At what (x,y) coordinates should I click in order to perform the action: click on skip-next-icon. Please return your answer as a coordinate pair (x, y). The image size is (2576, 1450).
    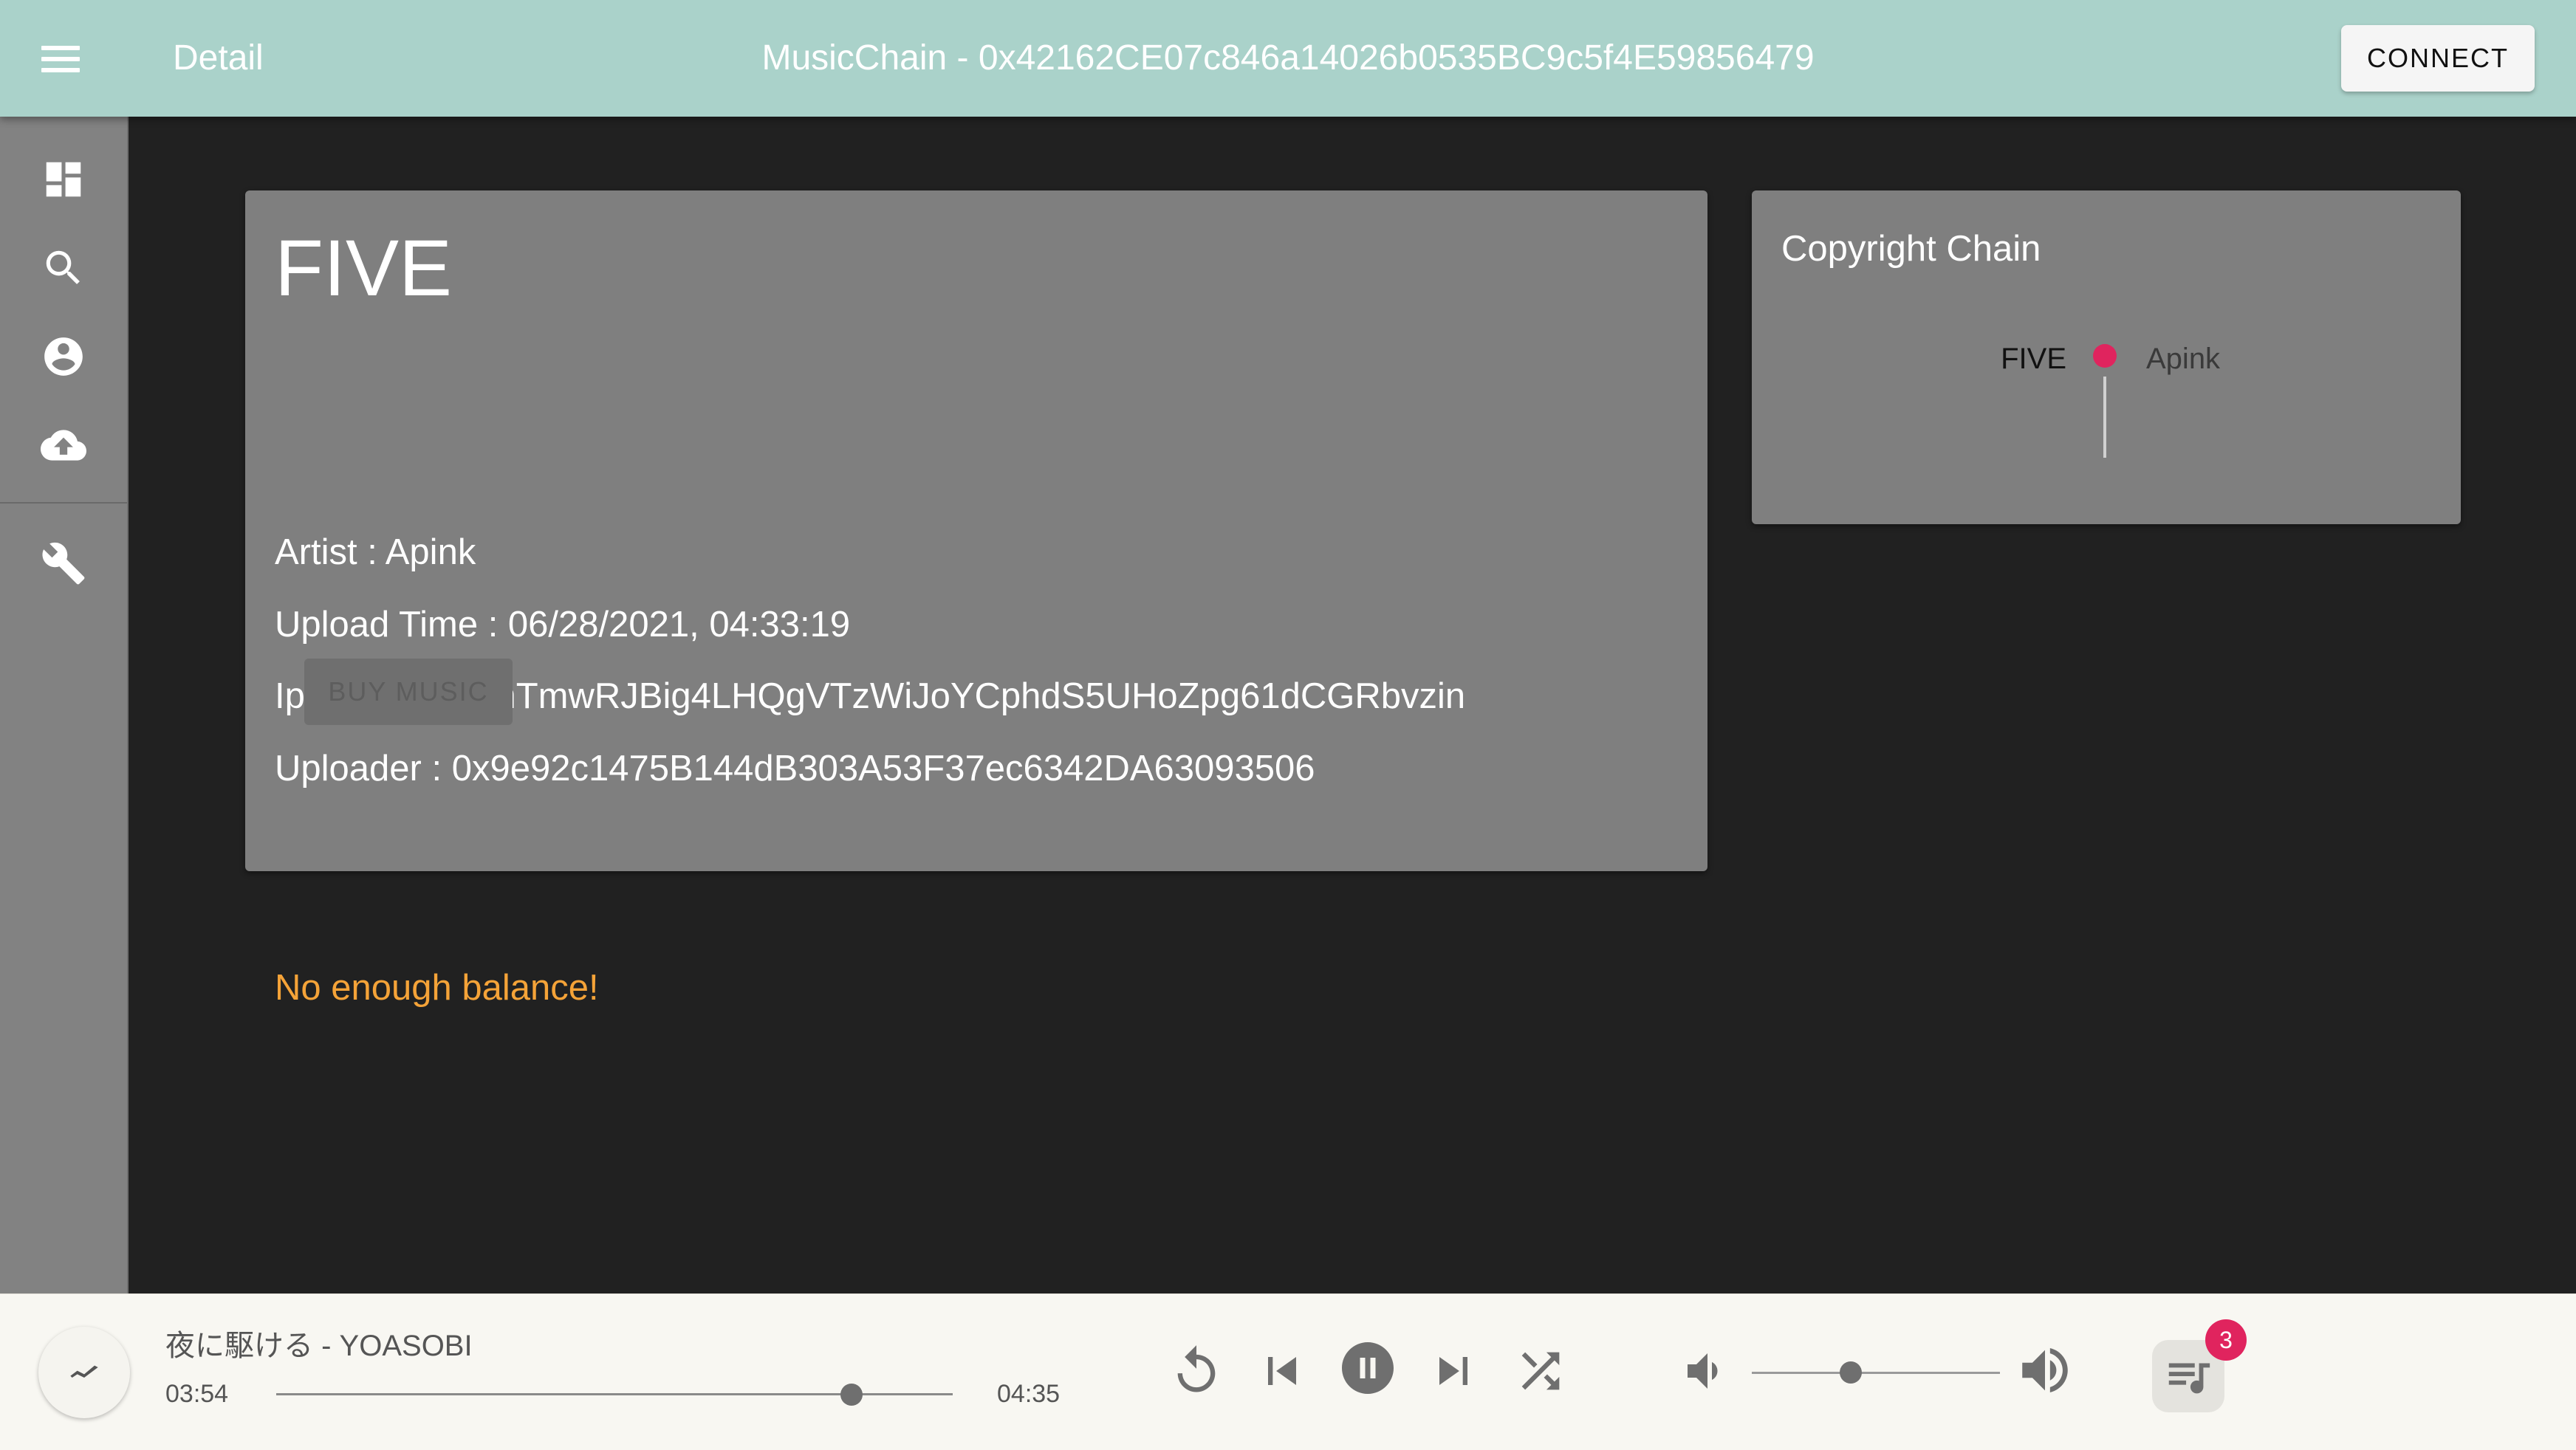
    Looking at the image, I should click on (1453, 1371).